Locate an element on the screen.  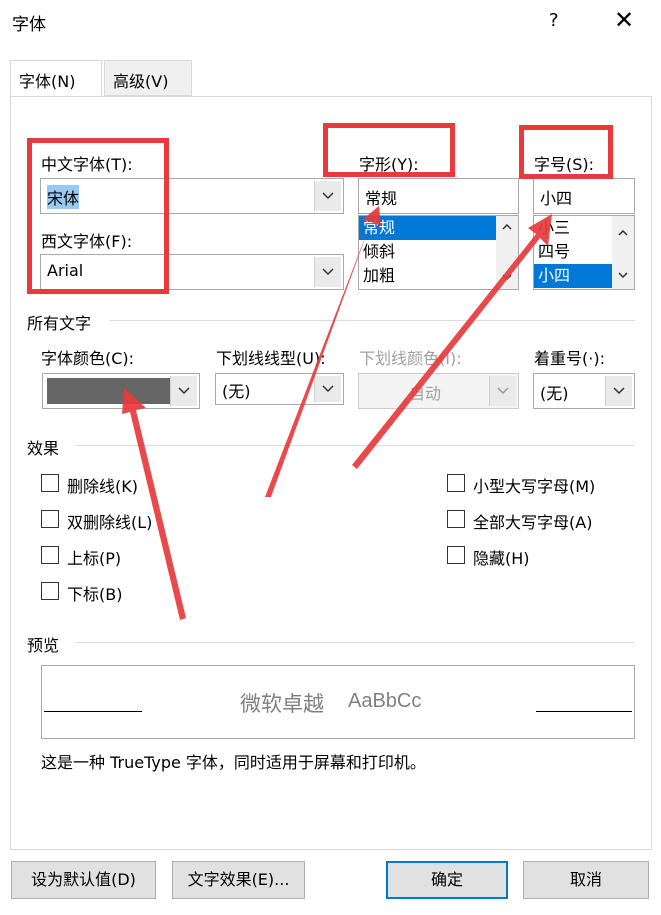
list-item: 常规 is located at coordinates (438, 228).